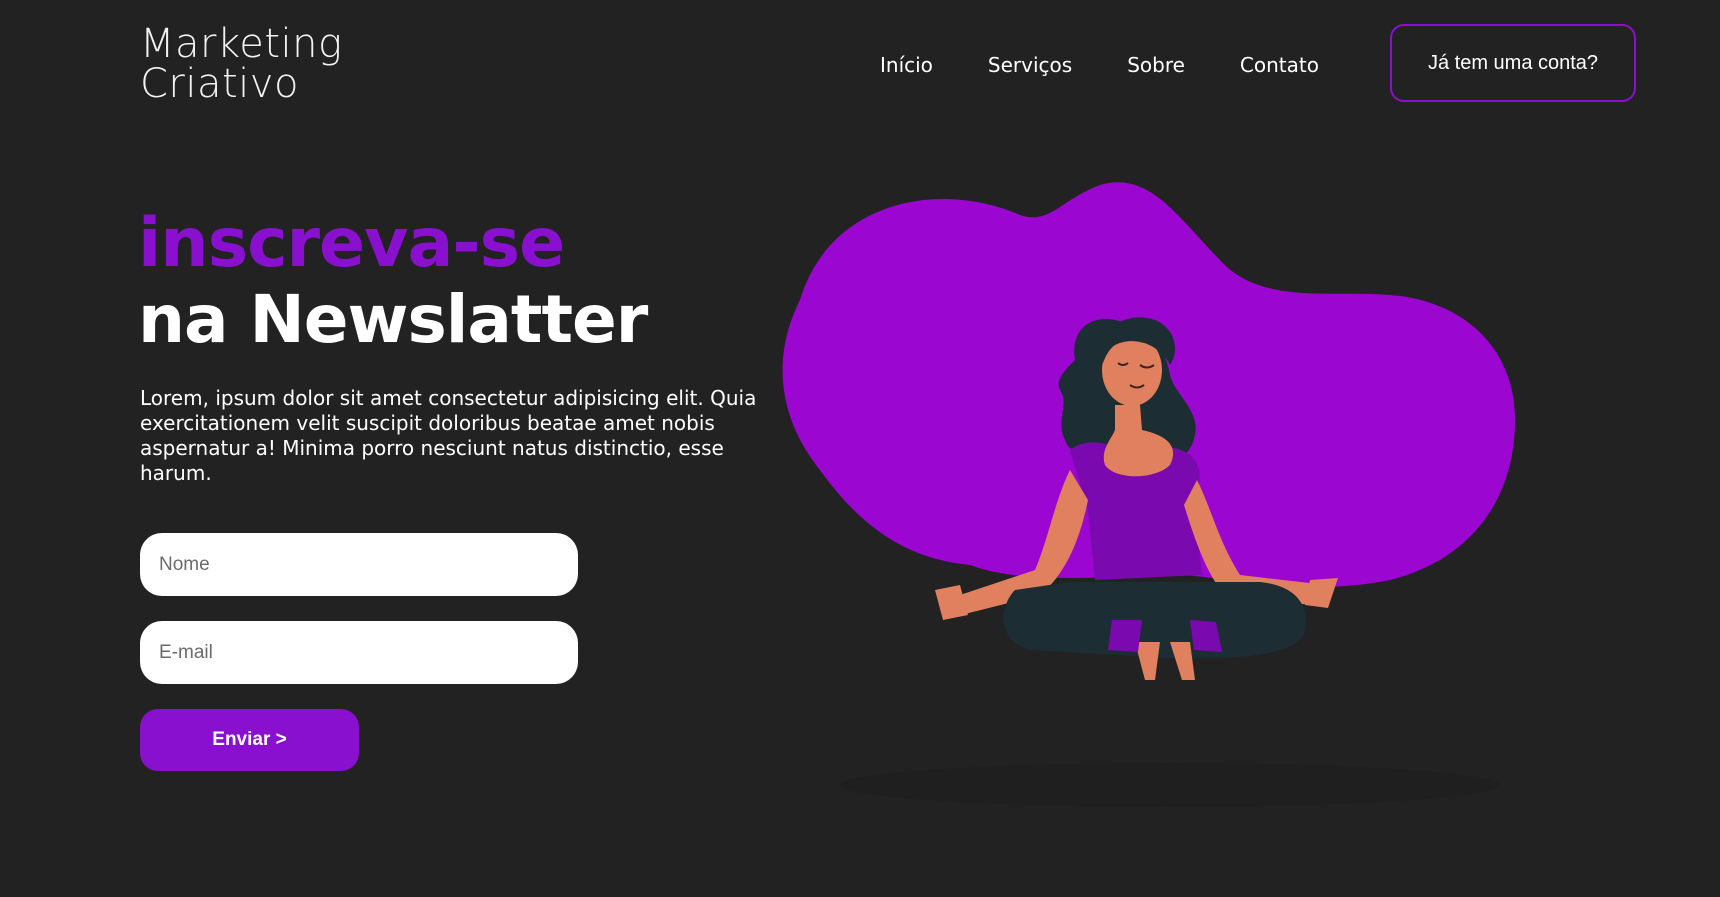 The width and height of the screenshot is (1720, 897). I want to click on logo: Marketing Criativo, so click(241, 64).